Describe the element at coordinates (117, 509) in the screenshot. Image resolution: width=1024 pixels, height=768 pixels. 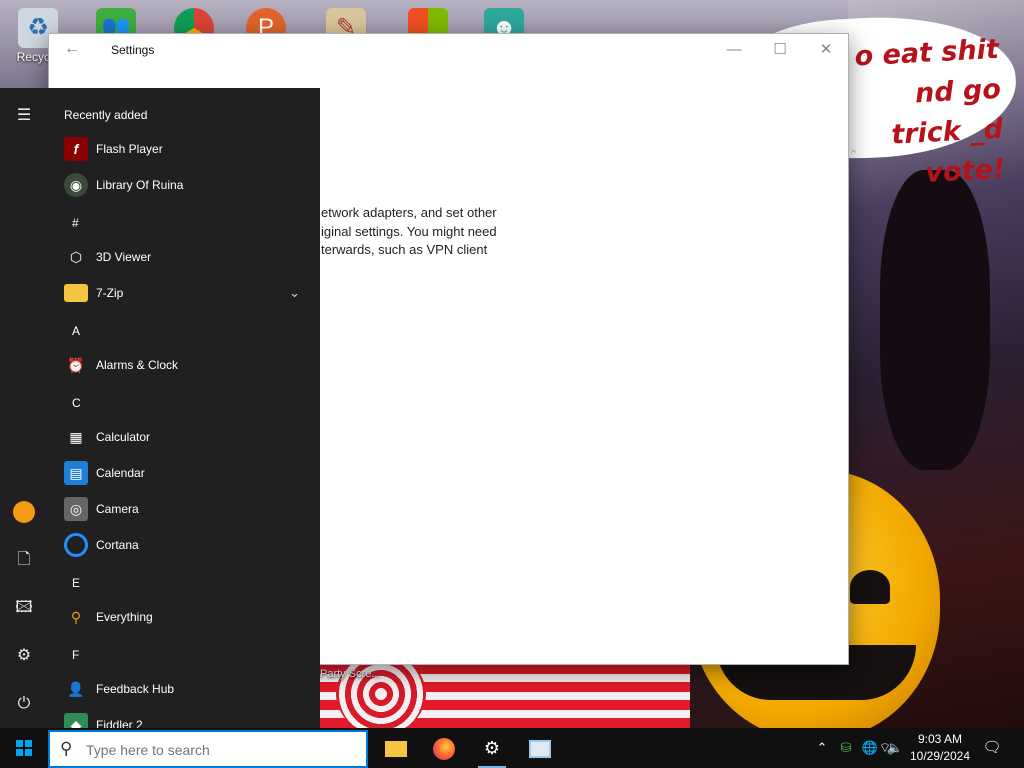
I see `app-label: Camera` at that location.